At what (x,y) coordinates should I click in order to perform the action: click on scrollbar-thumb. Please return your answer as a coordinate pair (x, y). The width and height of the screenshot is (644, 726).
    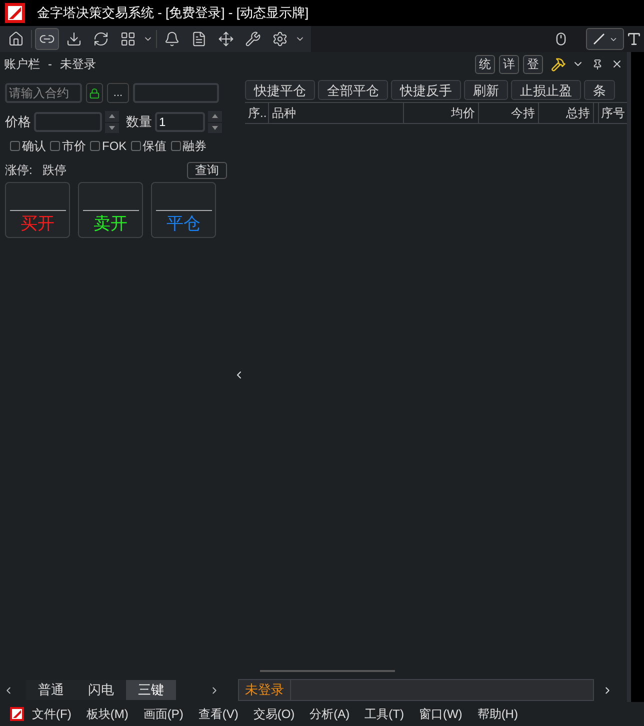
    Looking at the image, I should click on (327, 671).